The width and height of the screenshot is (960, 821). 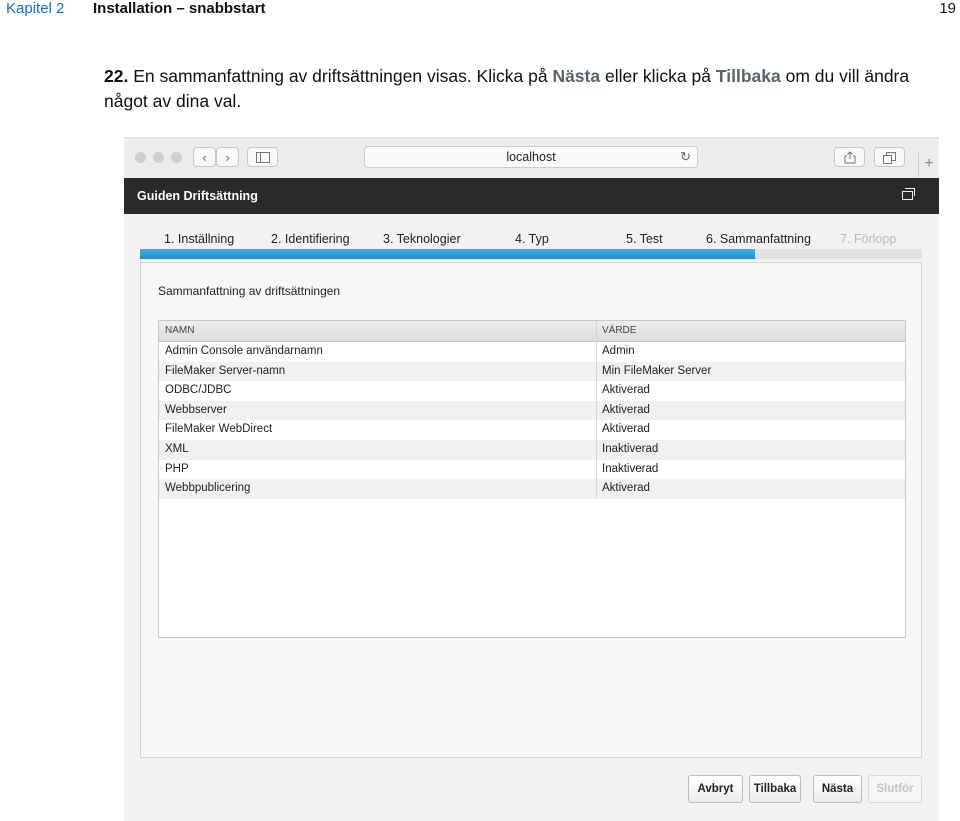 What do you see at coordinates (657, 370) in the screenshot?
I see `row-value: Min FileMaker Server` at bounding box center [657, 370].